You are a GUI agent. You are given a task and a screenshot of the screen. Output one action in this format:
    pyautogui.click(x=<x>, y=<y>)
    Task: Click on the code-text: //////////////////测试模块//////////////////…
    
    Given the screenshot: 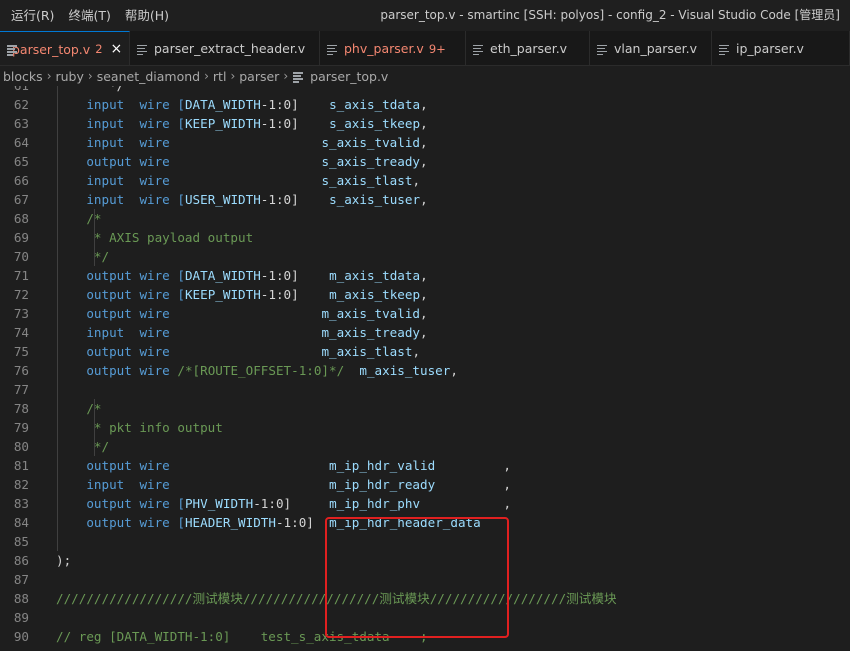 What is the action you would take?
    pyautogui.click(x=336, y=598)
    